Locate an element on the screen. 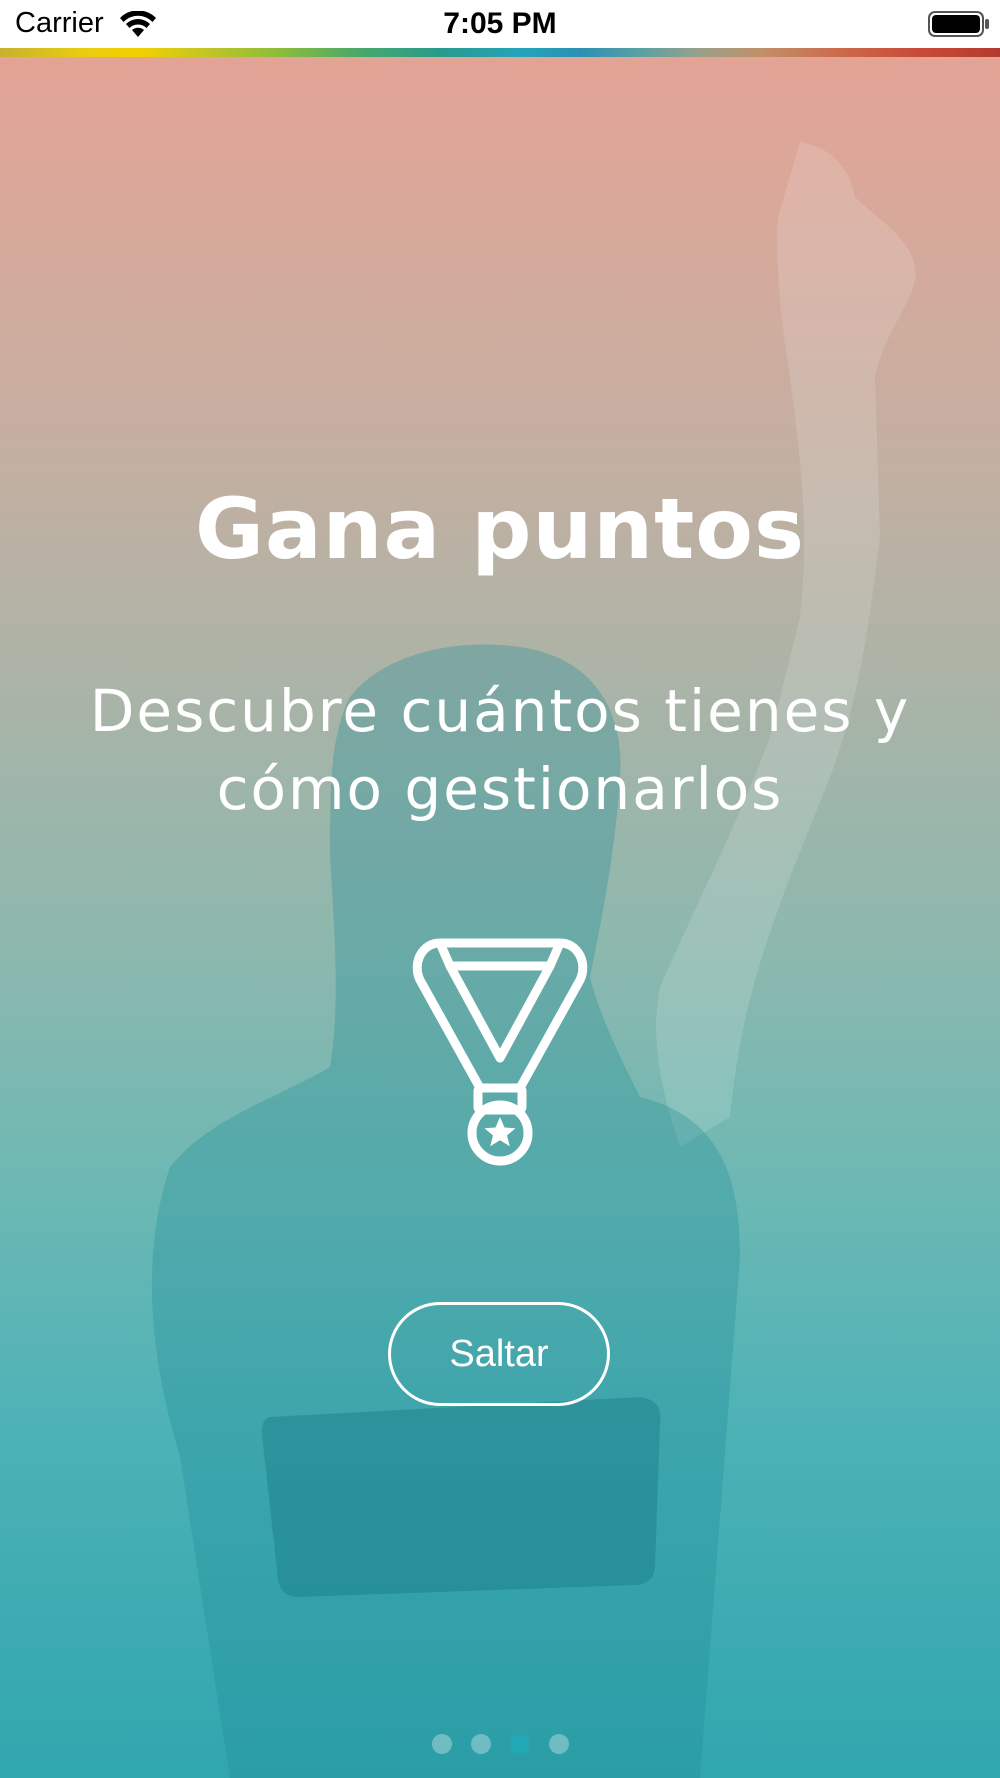  slide-title: Gana puntos is located at coordinates (500, 529).